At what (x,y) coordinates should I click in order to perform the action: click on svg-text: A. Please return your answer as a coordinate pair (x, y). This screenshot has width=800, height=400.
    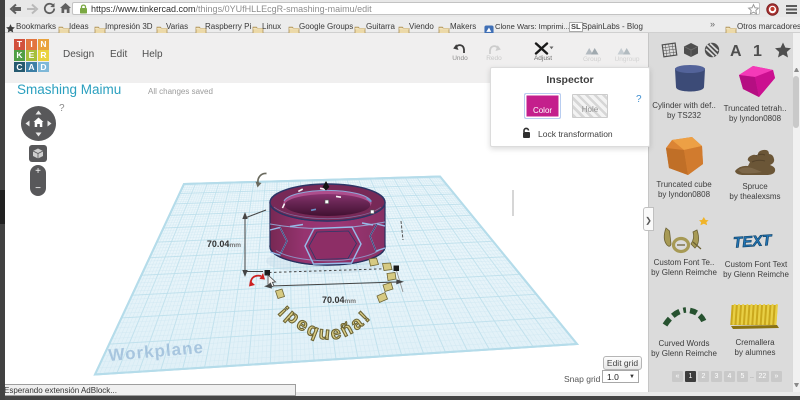
    Looking at the image, I should click on (736, 51).